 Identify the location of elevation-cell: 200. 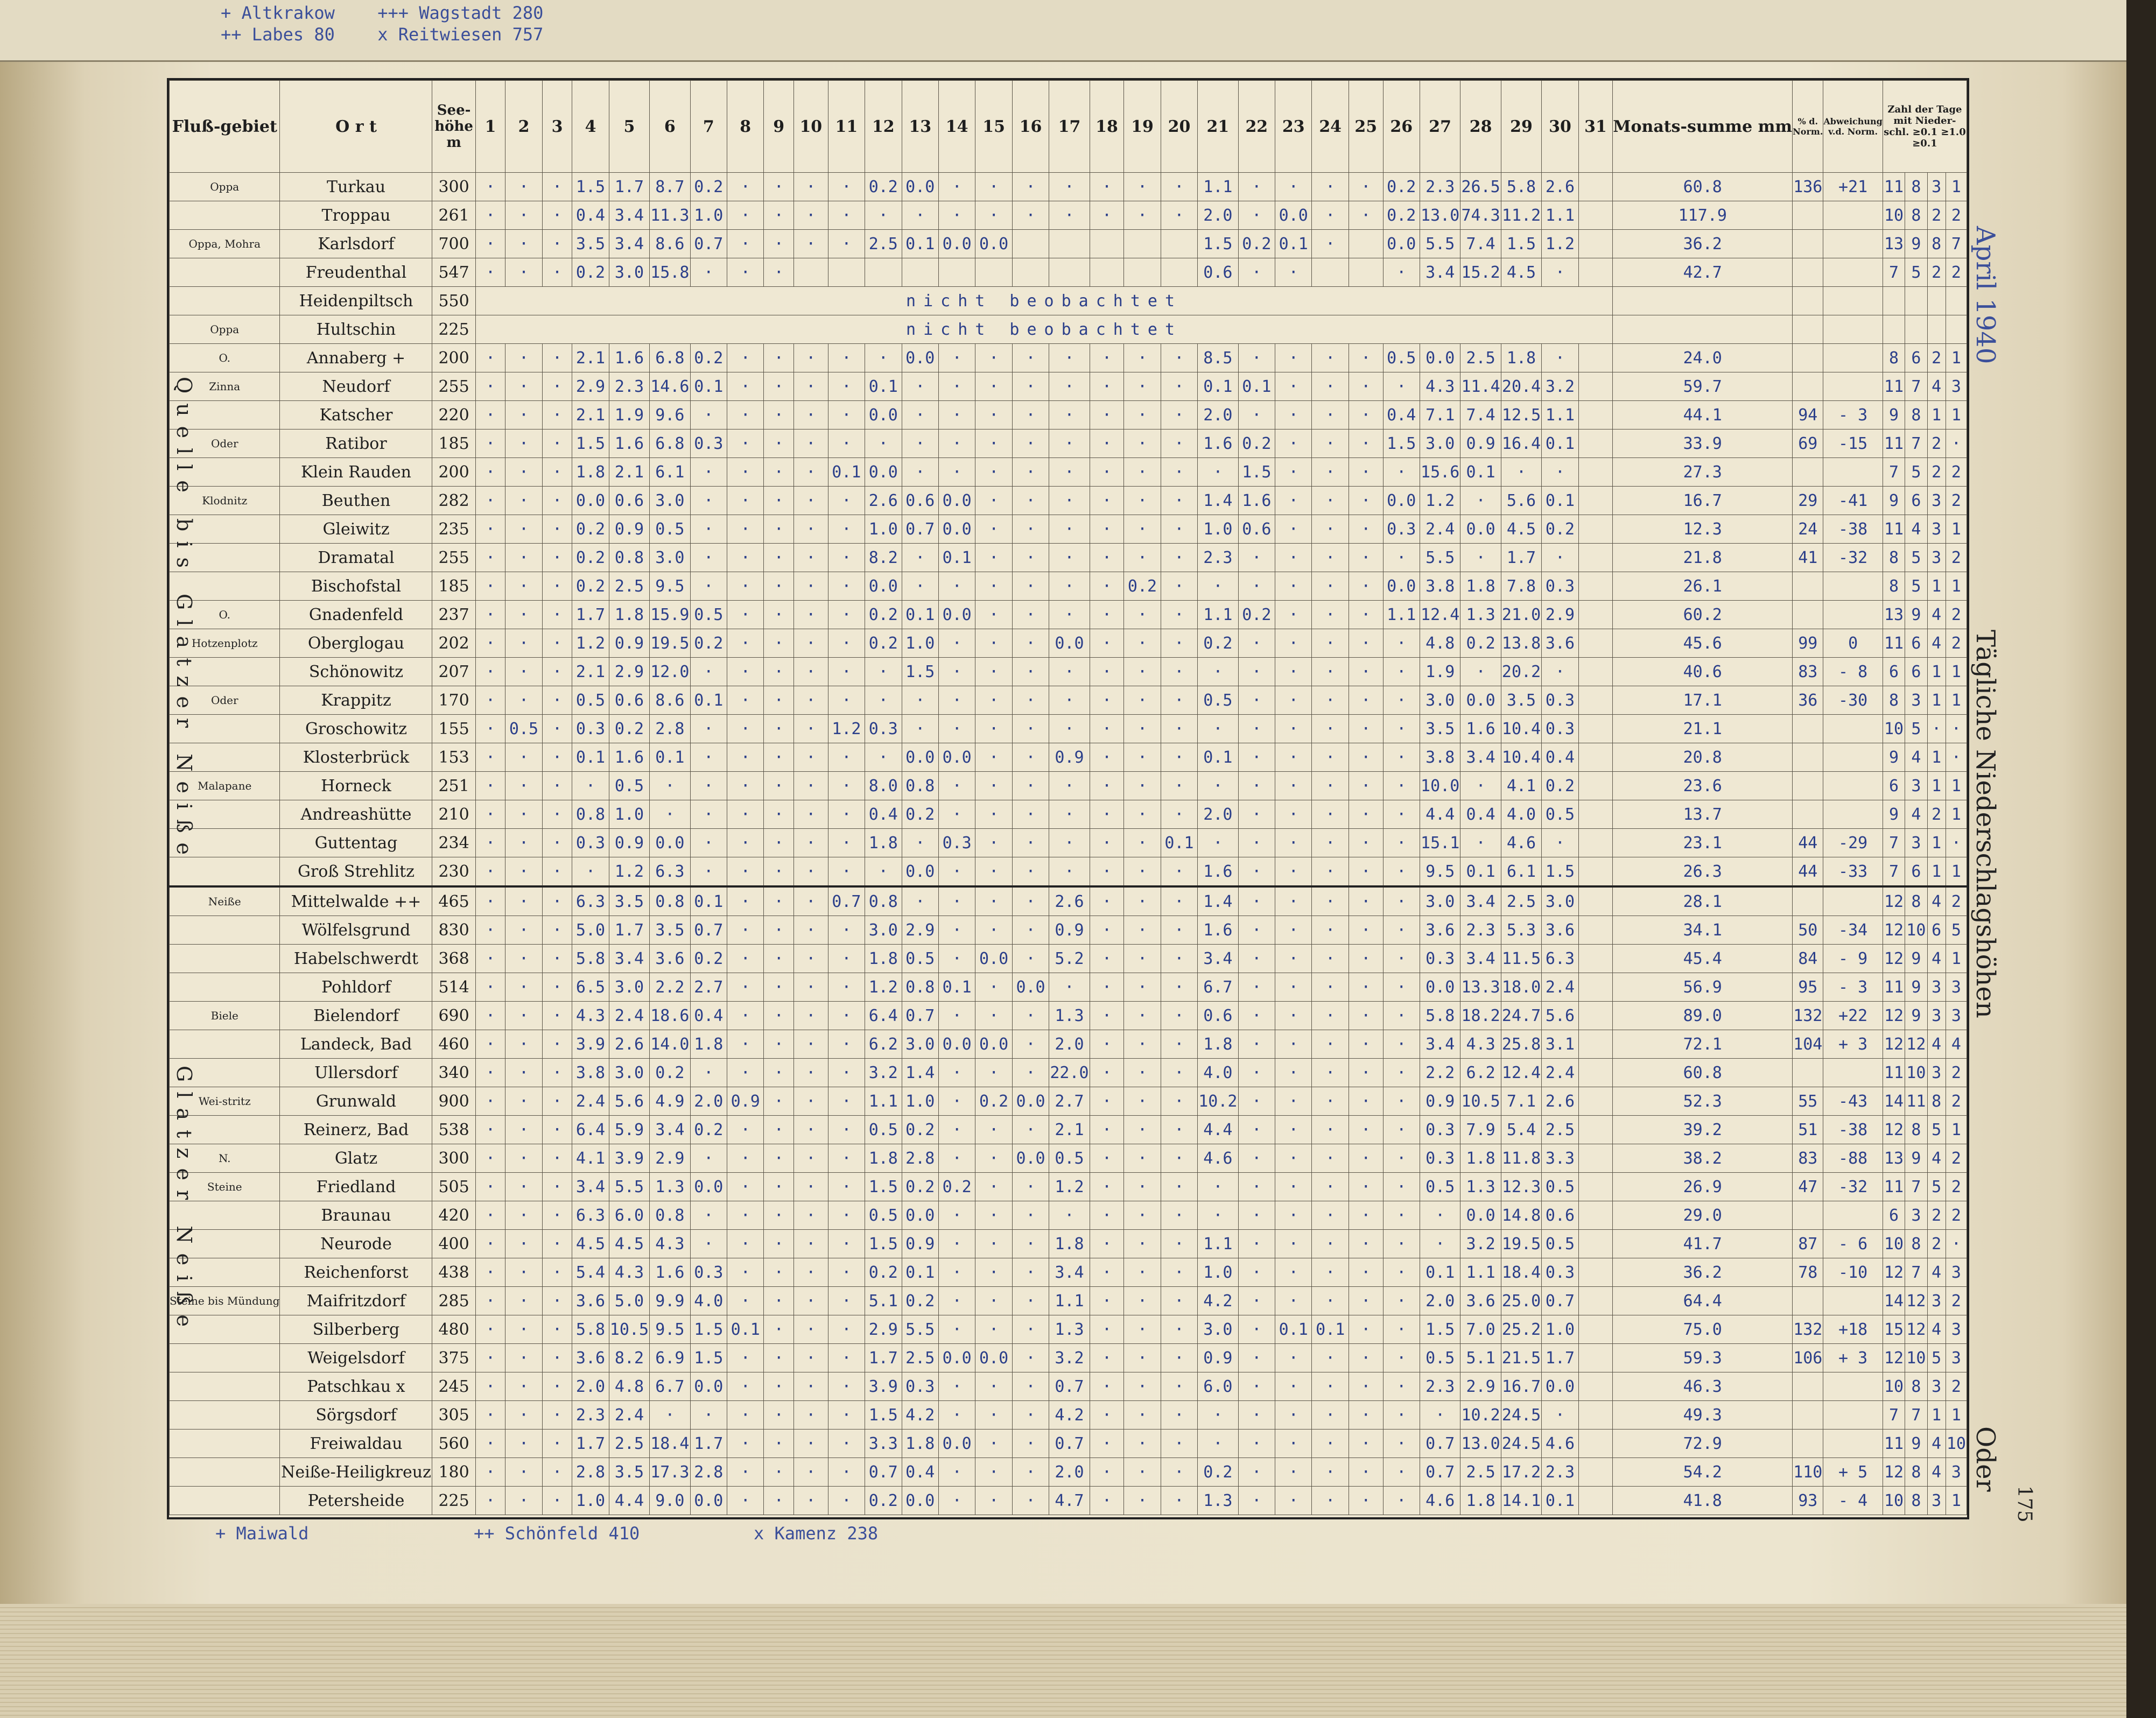
(454, 357).